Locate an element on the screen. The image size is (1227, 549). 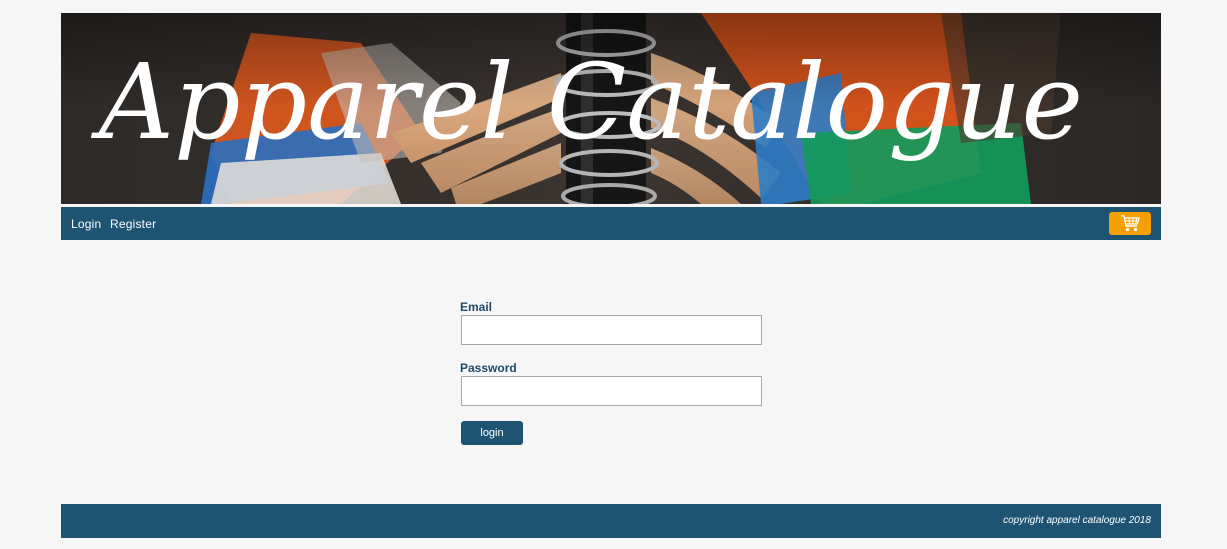
copyright-text: copyright apparel catalogue 2018 is located at coordinates (1077, 520).